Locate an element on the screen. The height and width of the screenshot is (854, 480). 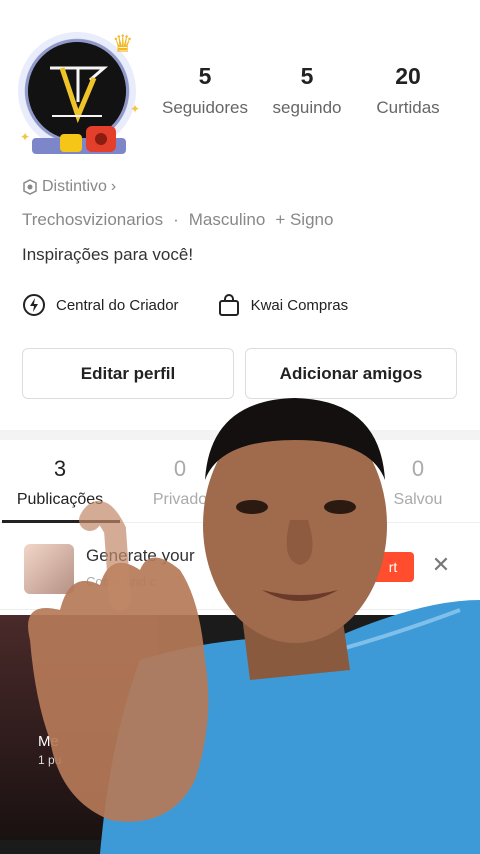
add-friends-button: Adicionar amigos is located at coordinates (351, 373).